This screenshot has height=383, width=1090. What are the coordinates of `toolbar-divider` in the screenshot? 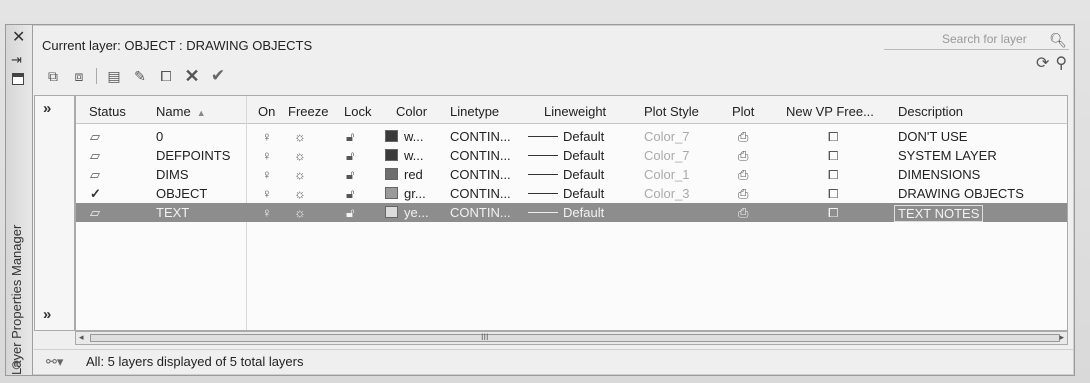 It's located at (96, 76).